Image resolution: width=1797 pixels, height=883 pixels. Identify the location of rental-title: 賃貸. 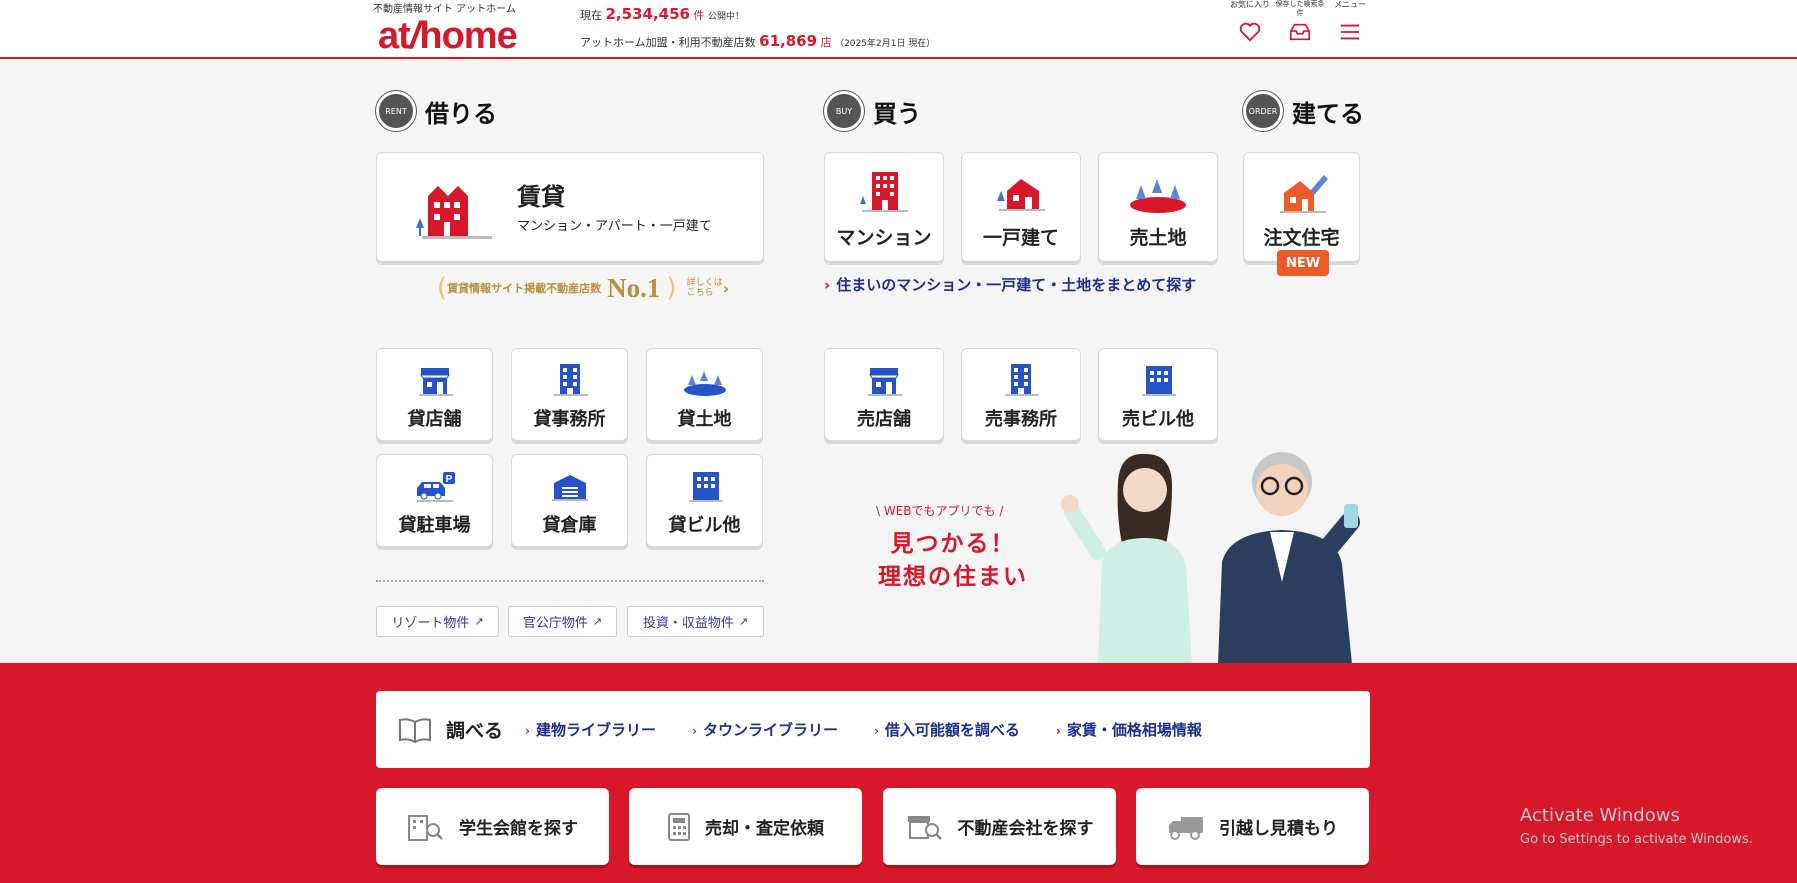
(541, 197).